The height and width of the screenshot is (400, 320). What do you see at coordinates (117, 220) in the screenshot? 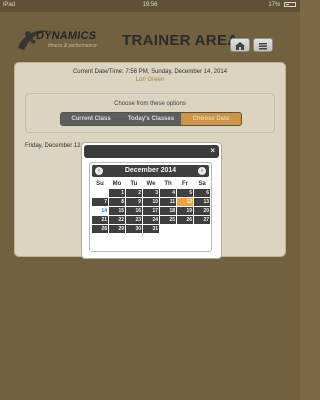
I see `calendar-day: 22` at bounding box center [117, 220].